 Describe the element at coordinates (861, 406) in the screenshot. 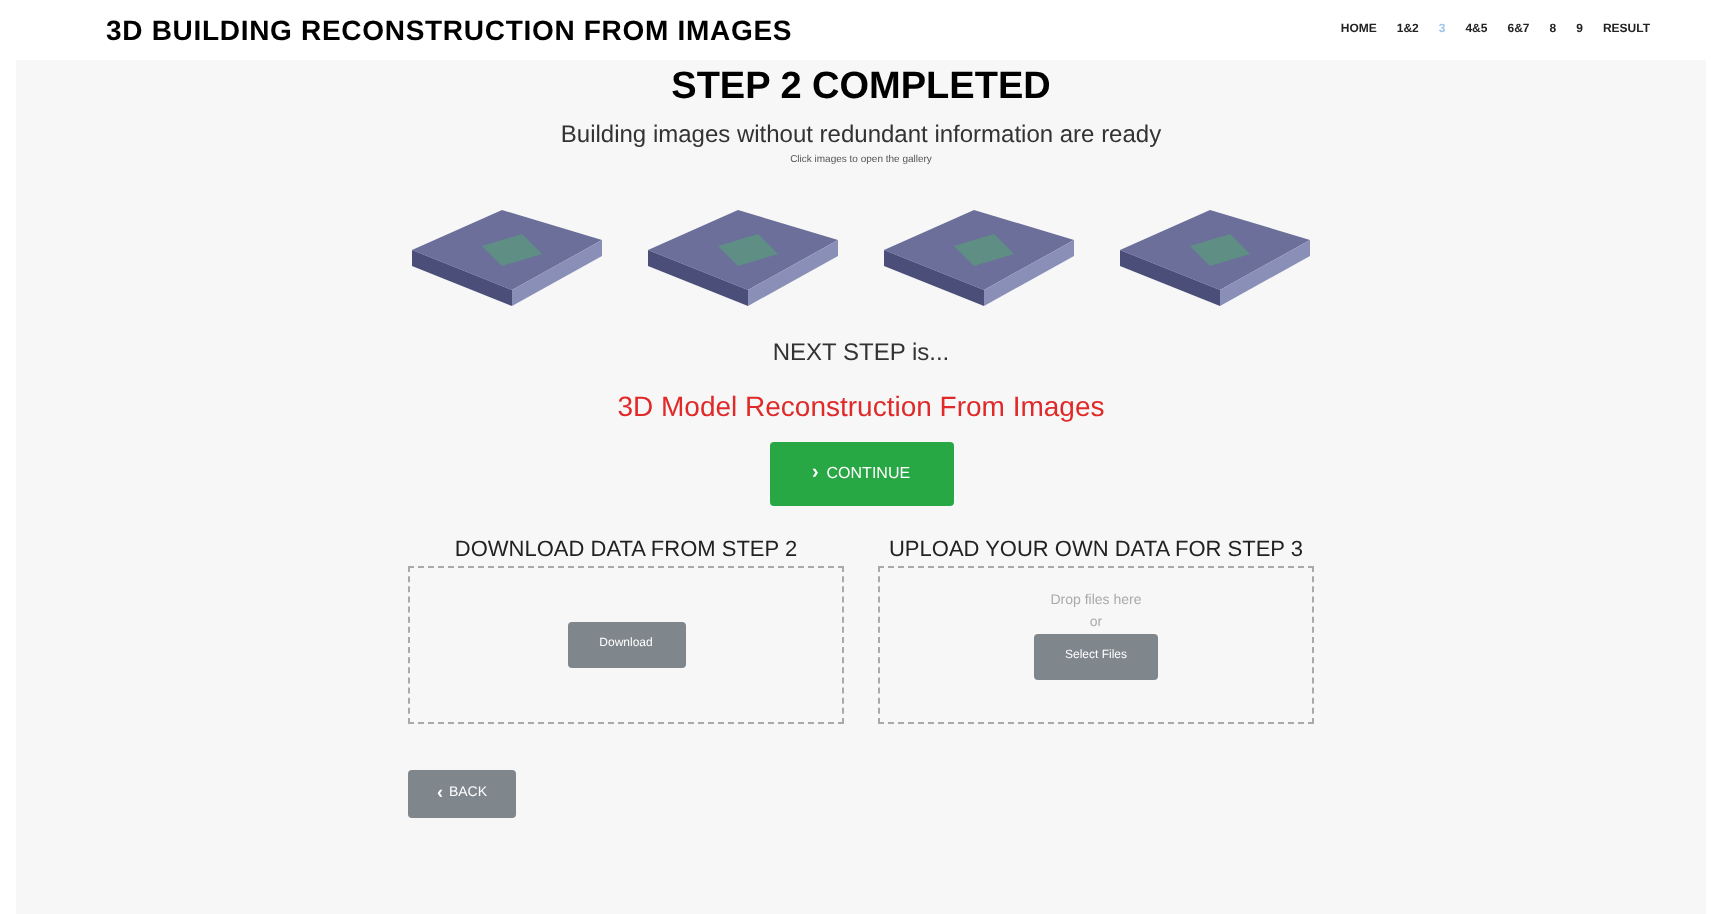

I see `next-step-name: 3D Model Reconstruction From Images` at that location.